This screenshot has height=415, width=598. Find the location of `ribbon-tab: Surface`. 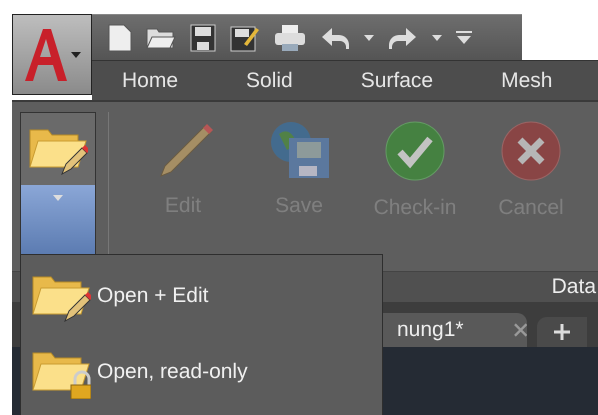

ribbon-tab: Surface is located at coordinates (397, 80).